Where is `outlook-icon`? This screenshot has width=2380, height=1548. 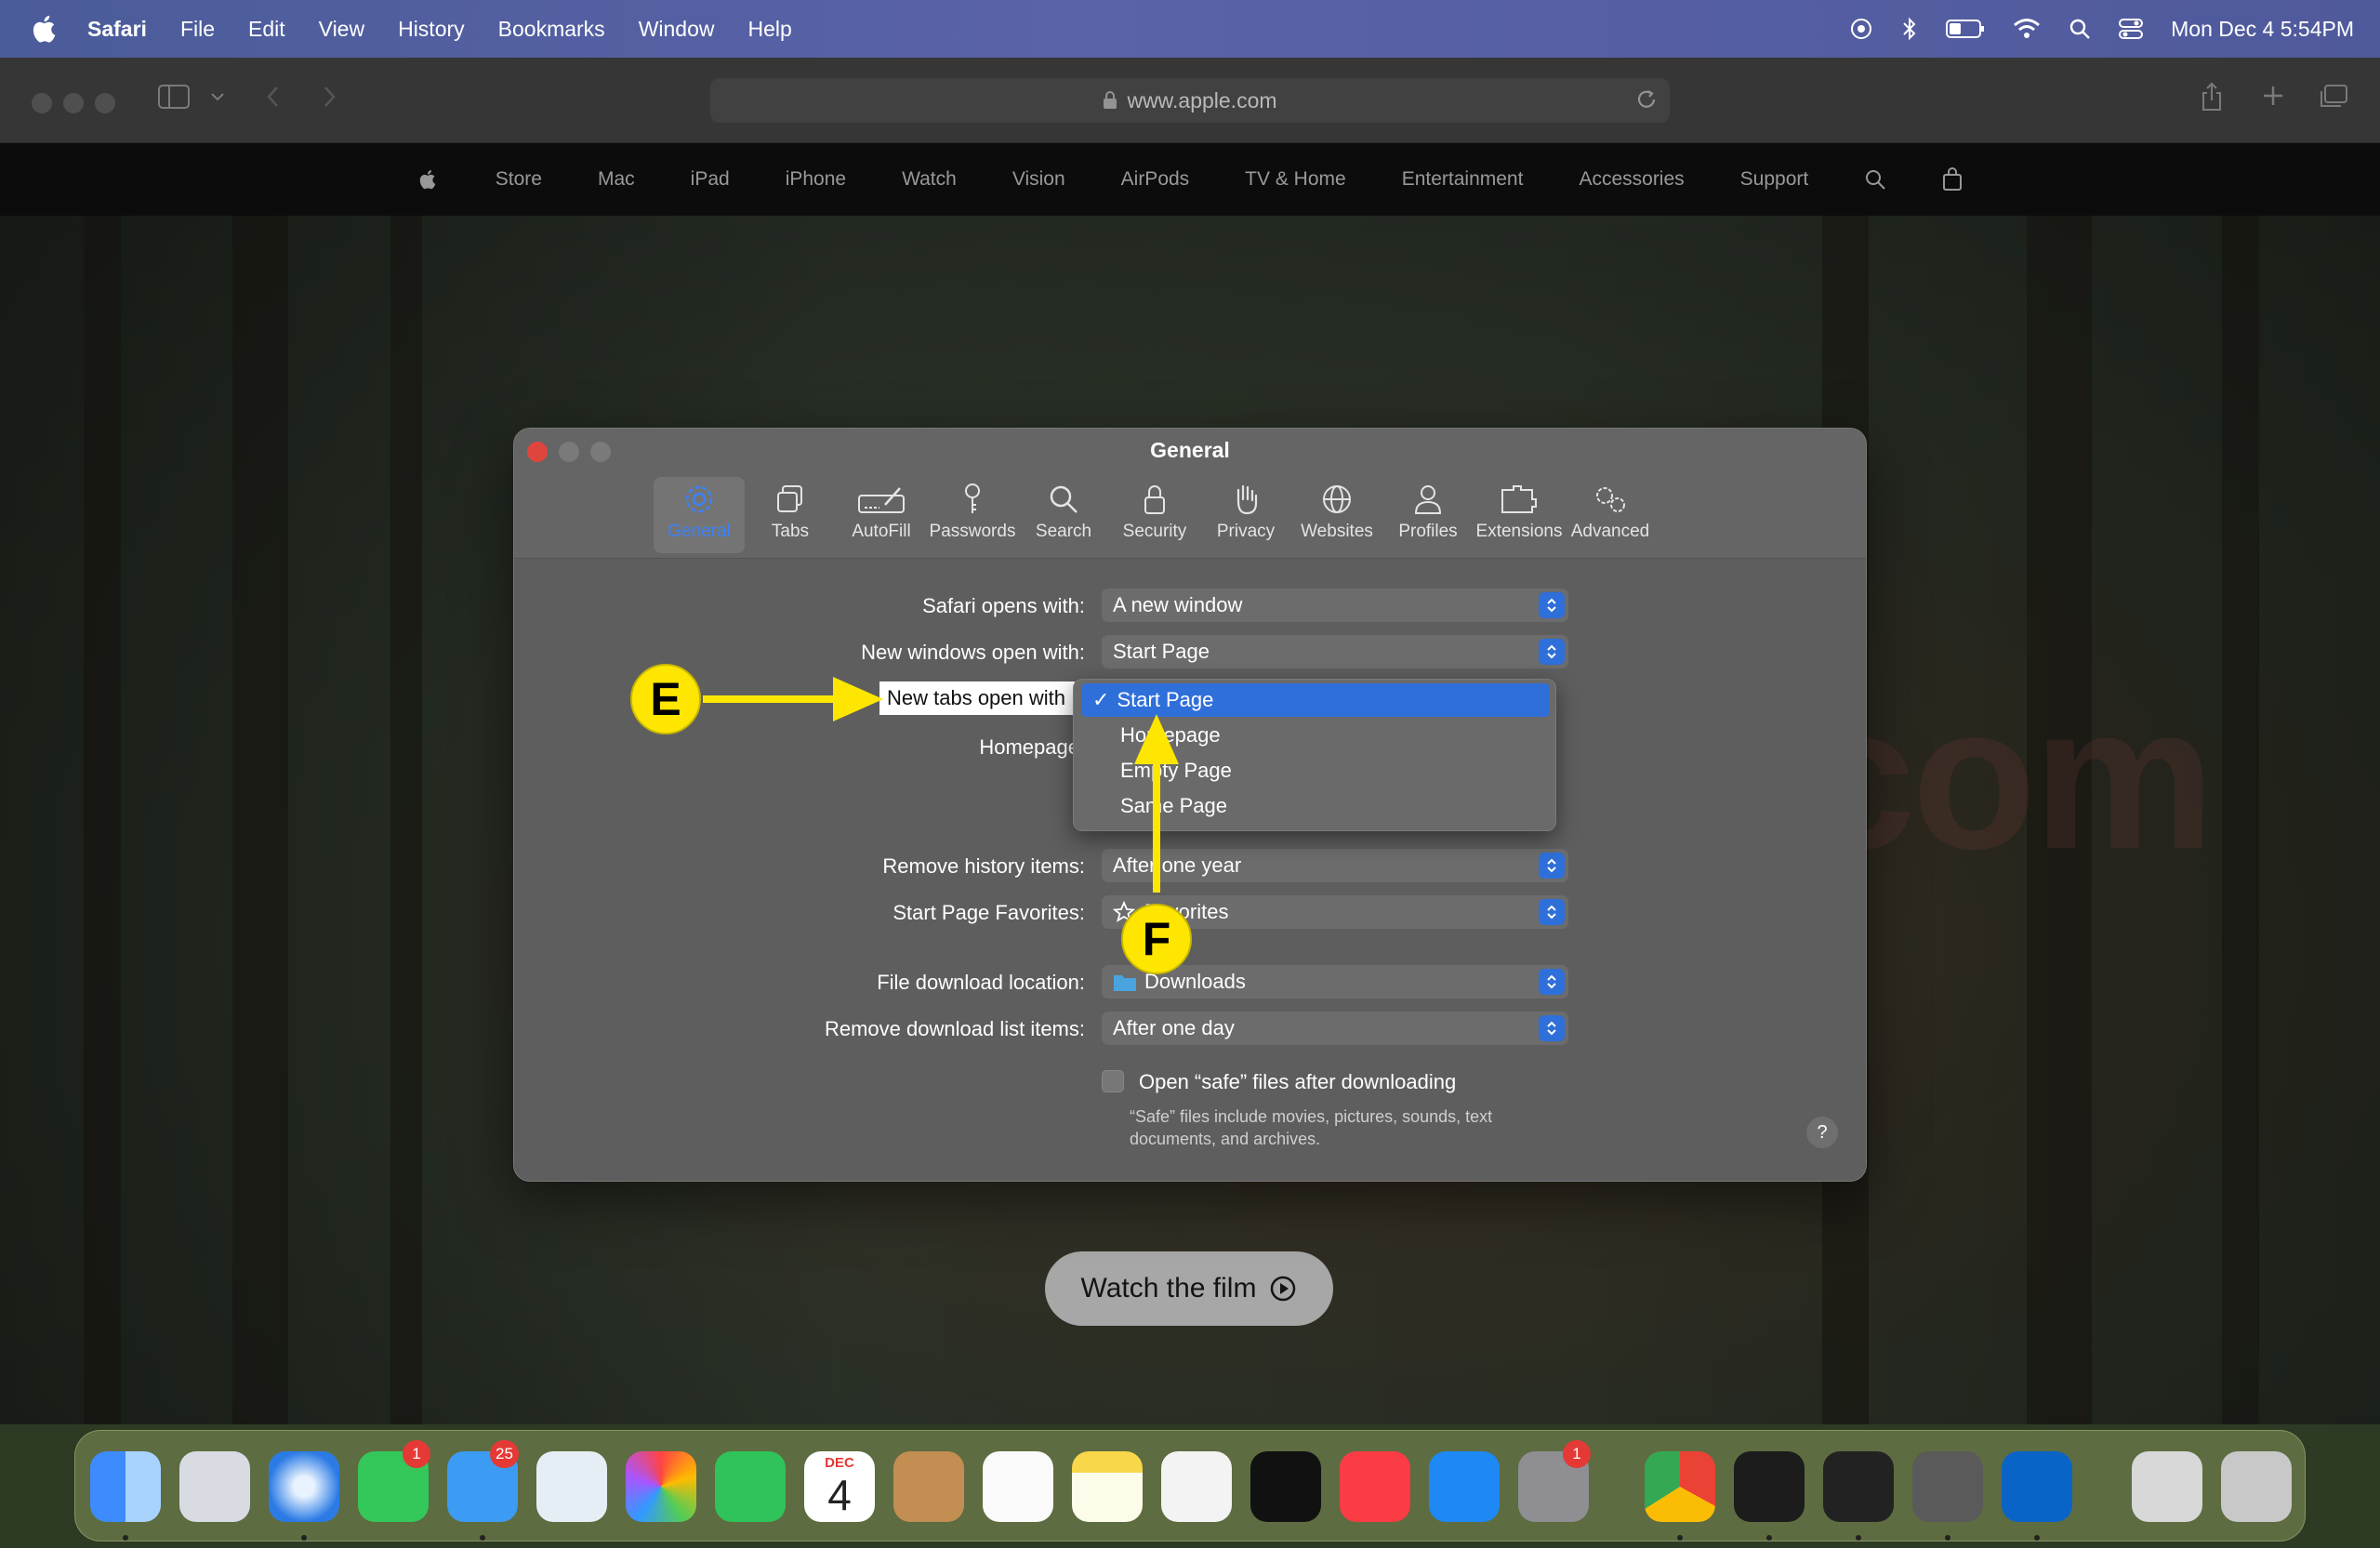
outlook-icon is located at coordinates (2037, 1486).